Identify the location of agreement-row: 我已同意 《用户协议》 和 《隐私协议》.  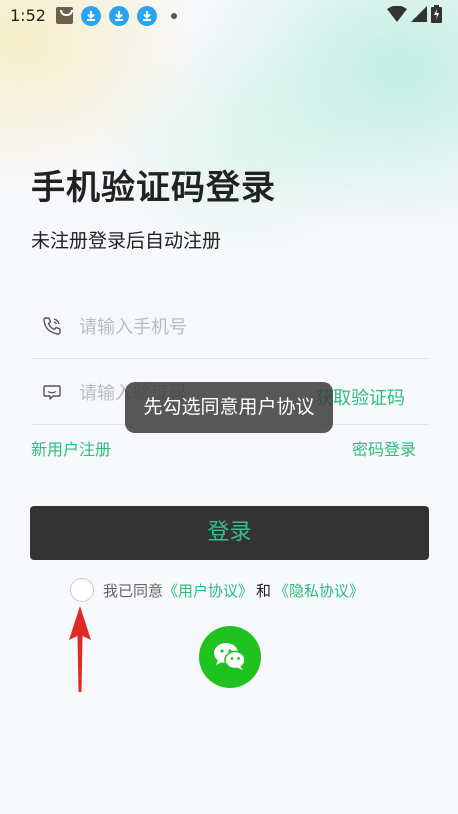
(217, 590).